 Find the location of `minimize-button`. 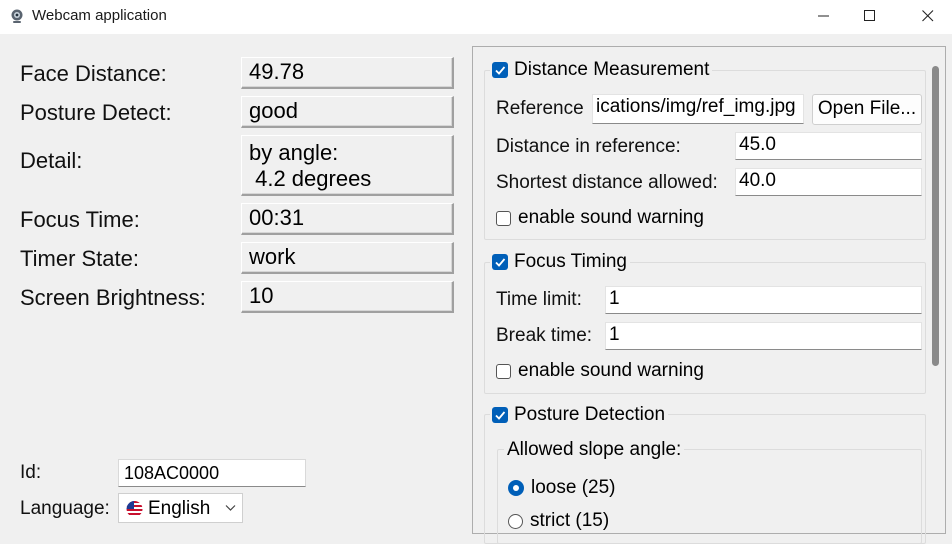

minimize-button is located at coordinates (824, 16).